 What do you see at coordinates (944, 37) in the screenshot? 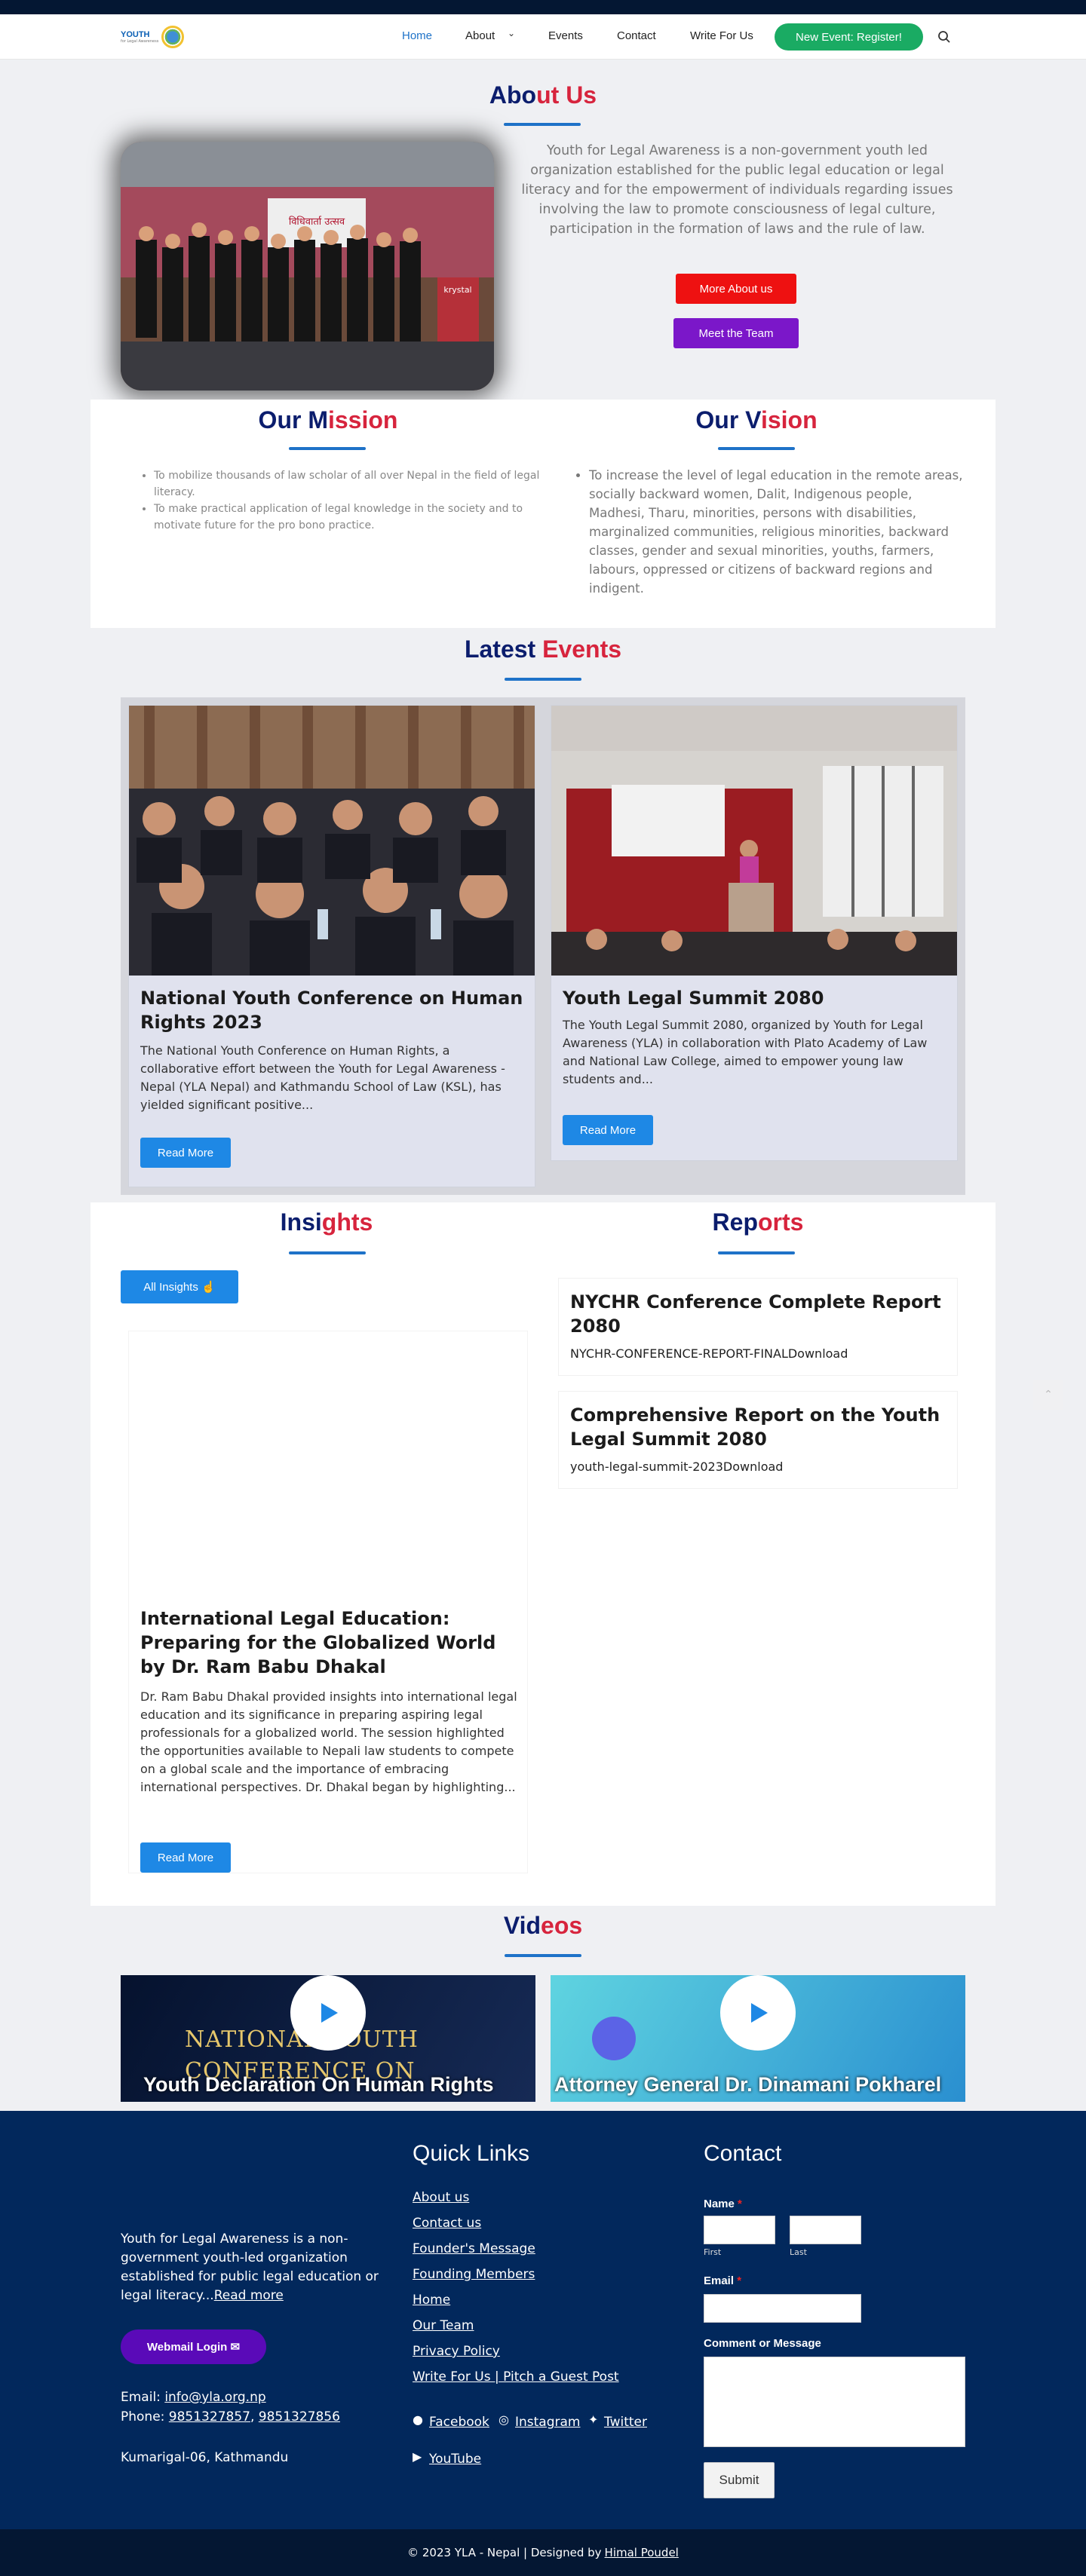
I see `search-icon` at bounding box center [944, 37].